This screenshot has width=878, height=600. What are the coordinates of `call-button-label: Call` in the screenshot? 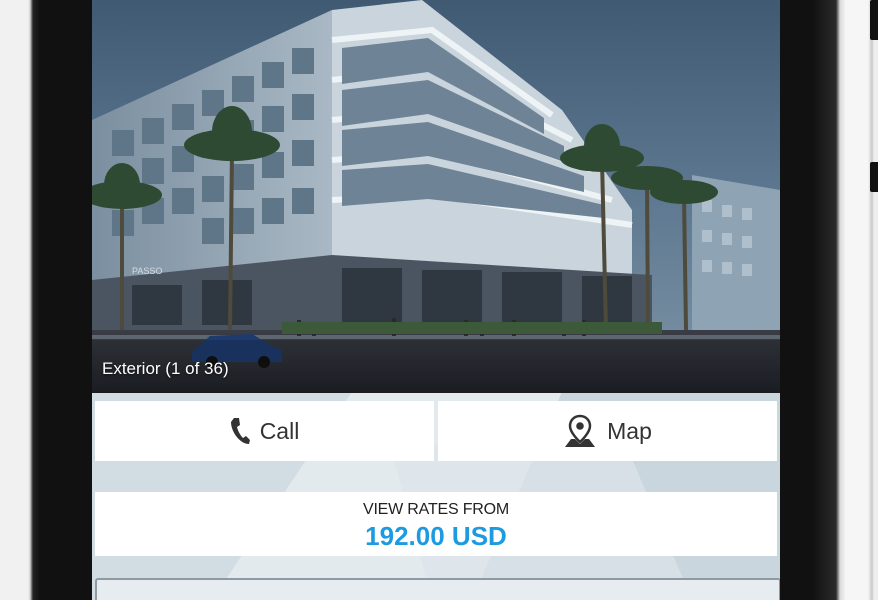 It's located at (279, 430).